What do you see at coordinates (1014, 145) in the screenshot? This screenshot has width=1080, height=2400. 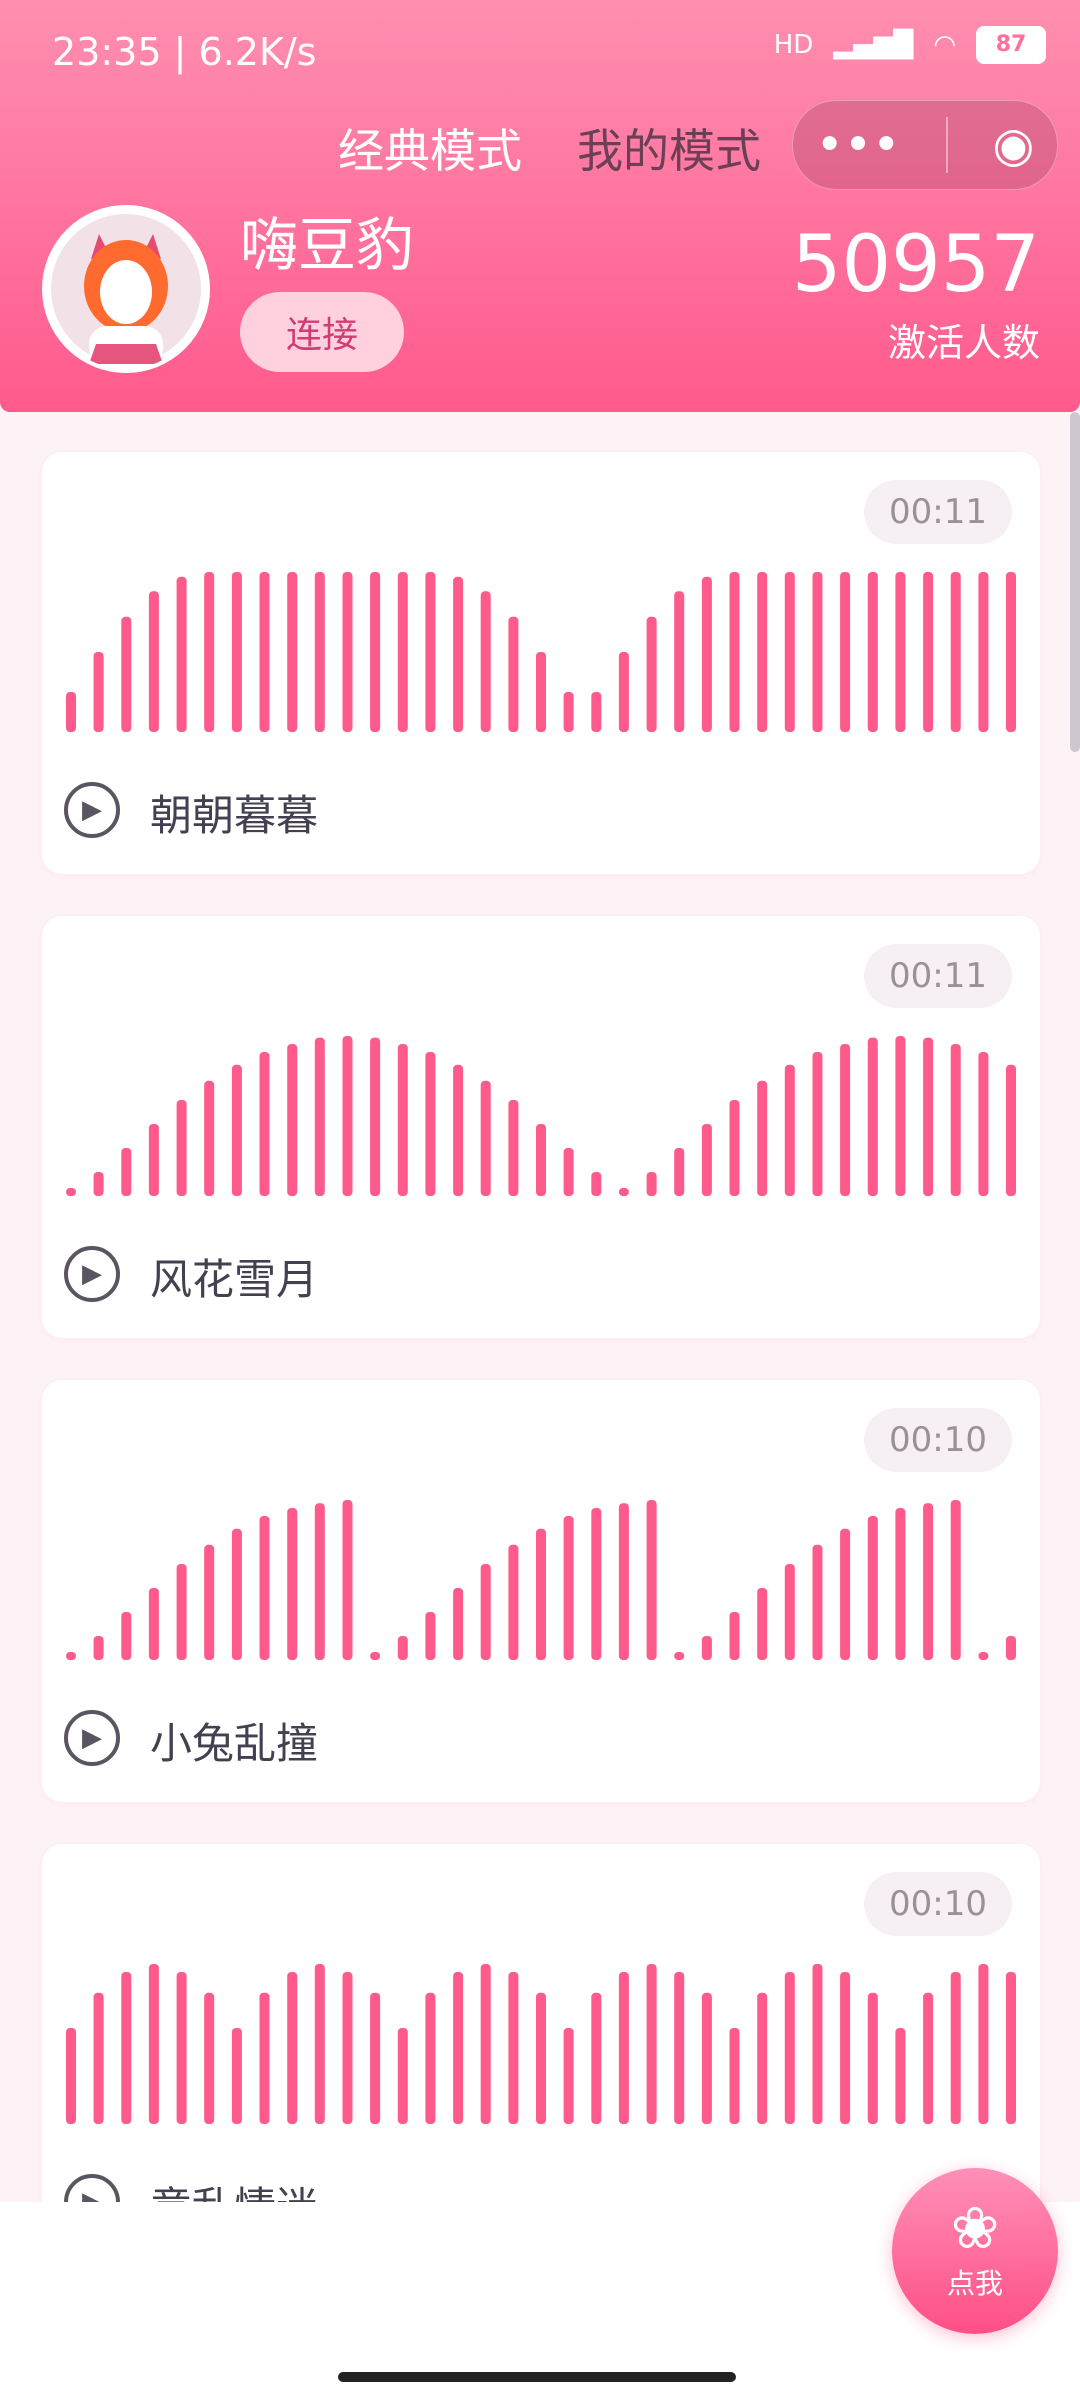 I see `close-target-icon: ◉` at bounding box center [1014, 145].